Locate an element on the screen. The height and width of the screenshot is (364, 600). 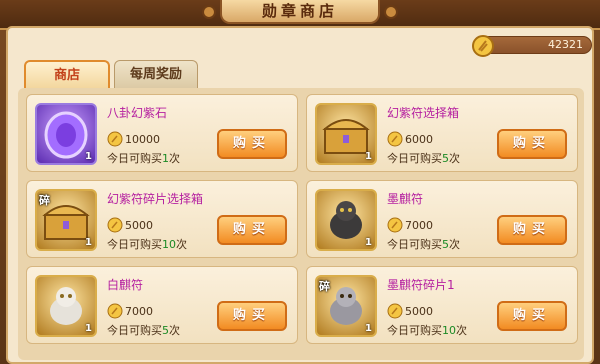
black-qilin-icon: 1 is located at coordinates (346, 220).